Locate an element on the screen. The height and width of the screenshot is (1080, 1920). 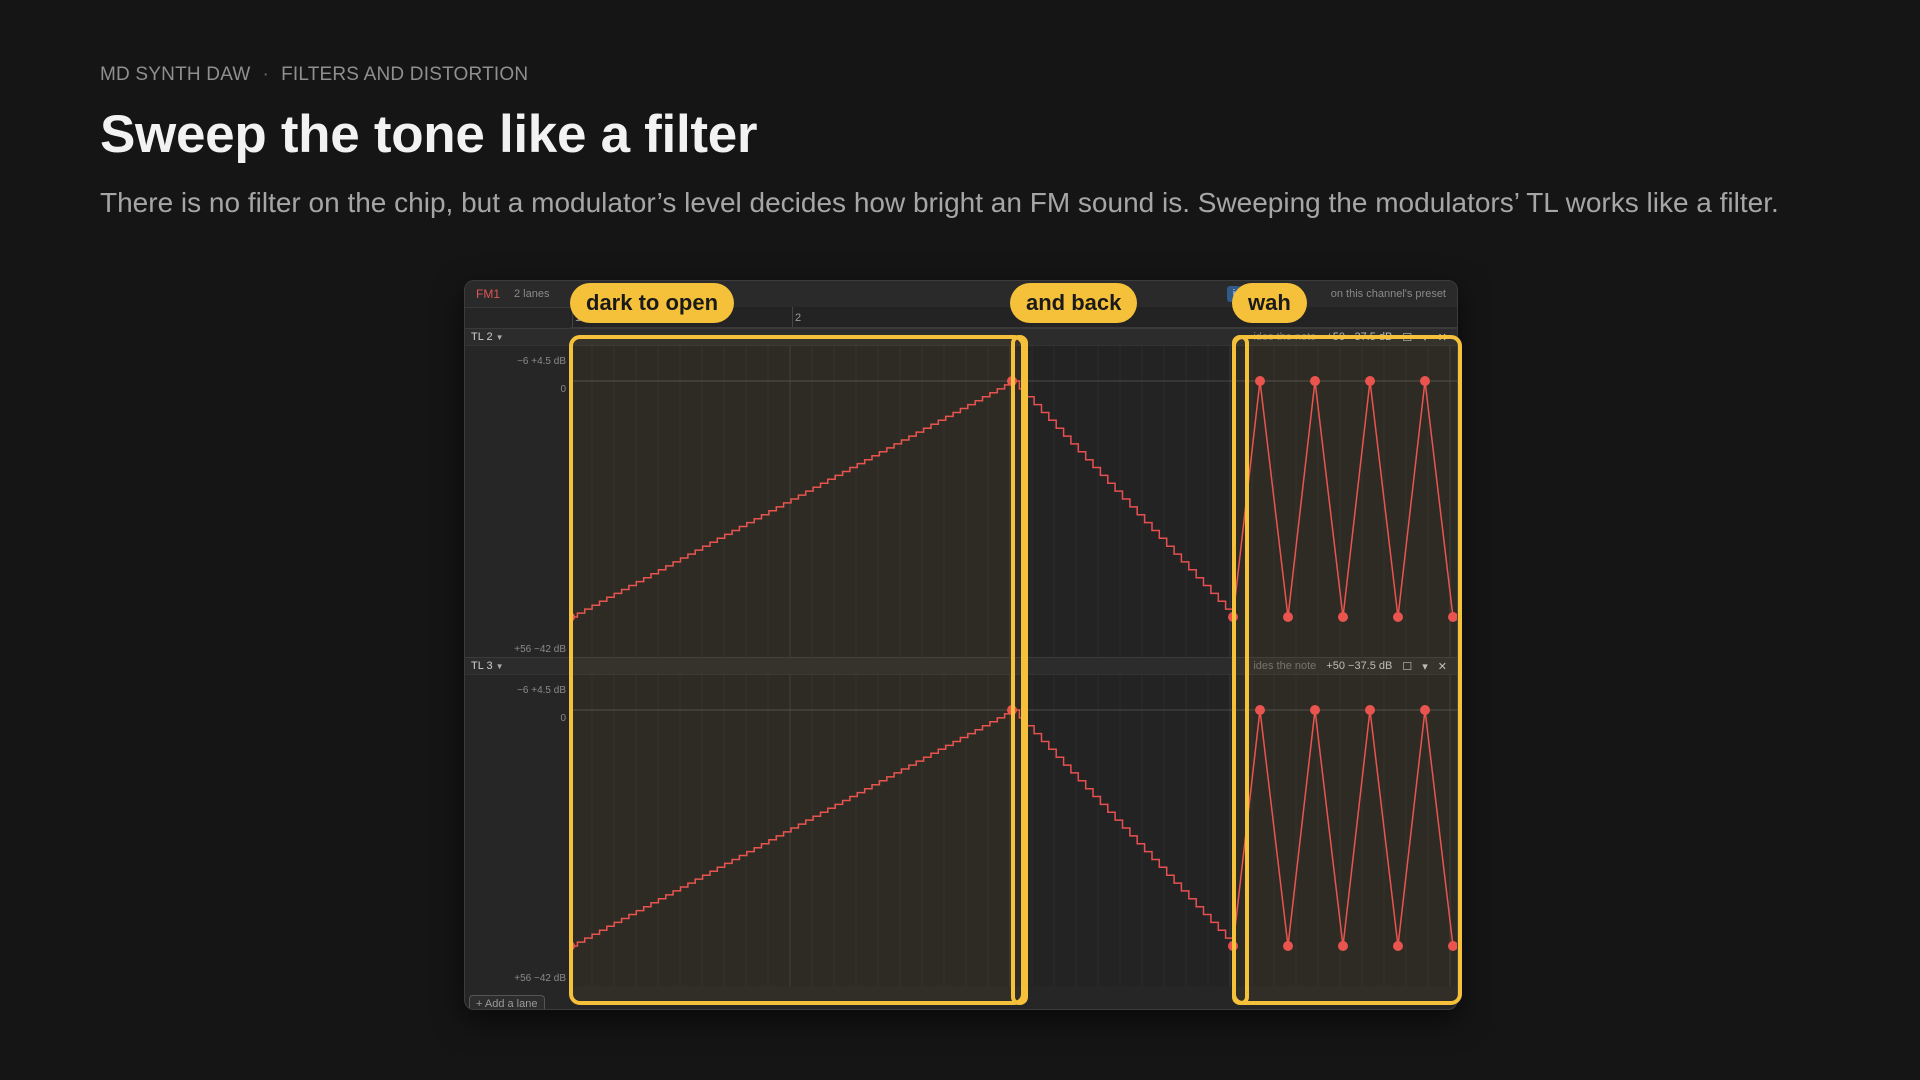
callout-label-and-back: and back is located at coordinates (1074, 303).